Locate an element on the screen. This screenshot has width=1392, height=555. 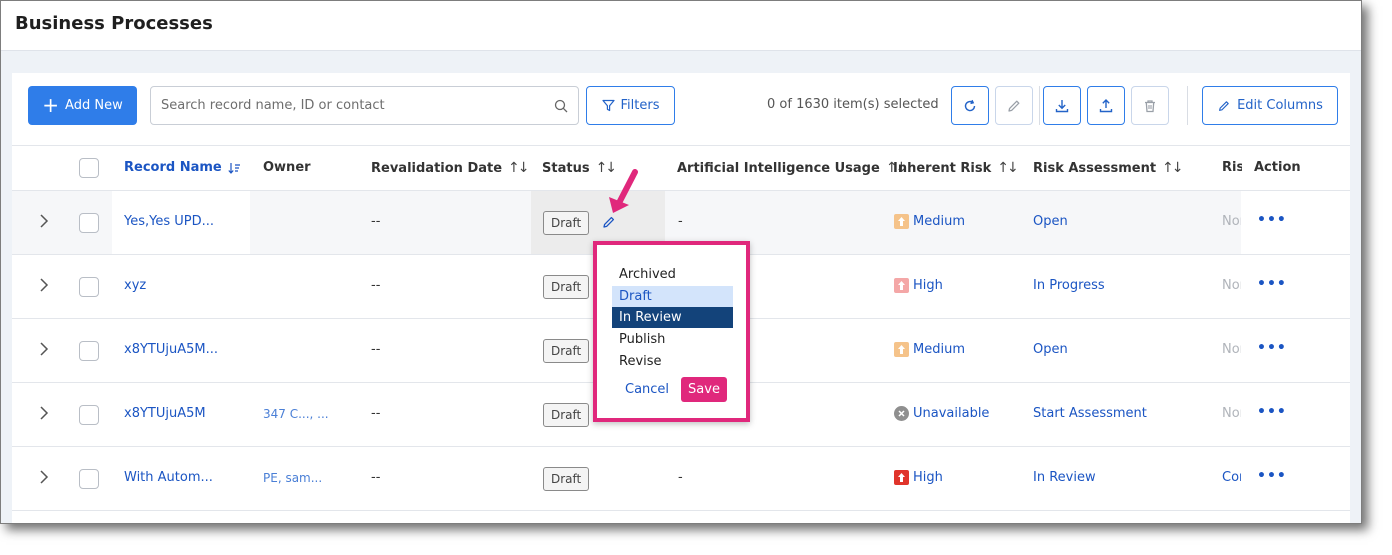
column-header-owner: Owner is located at coordinates (287, 167).